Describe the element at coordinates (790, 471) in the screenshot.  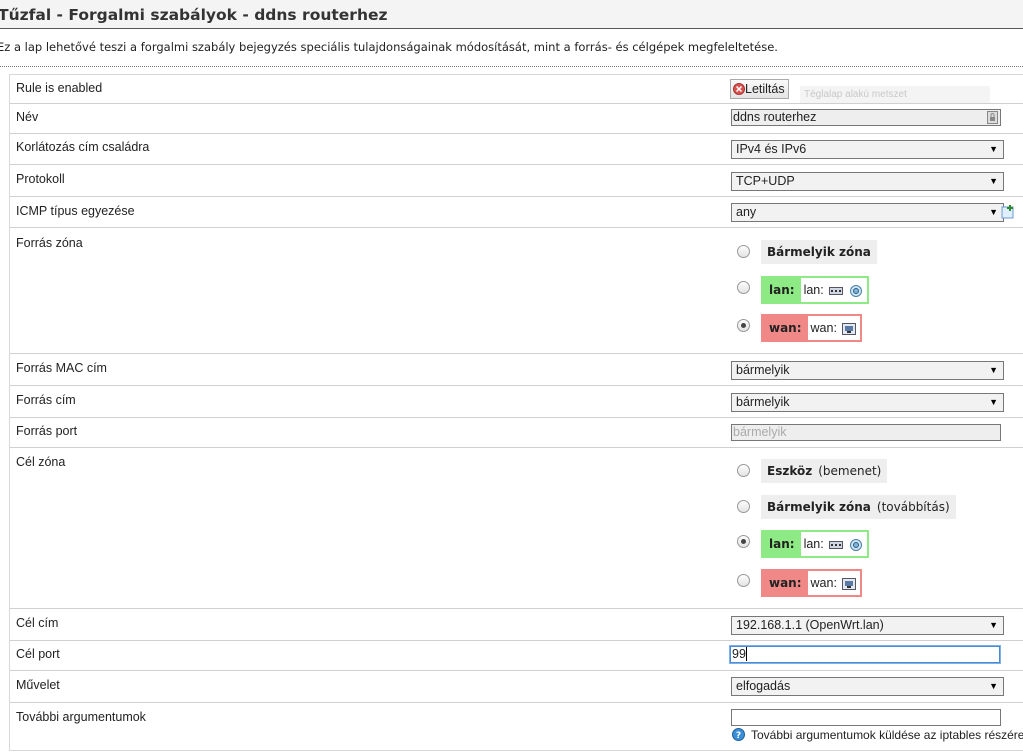
I see `dest-zone-device-label: Eszköz` at that location.